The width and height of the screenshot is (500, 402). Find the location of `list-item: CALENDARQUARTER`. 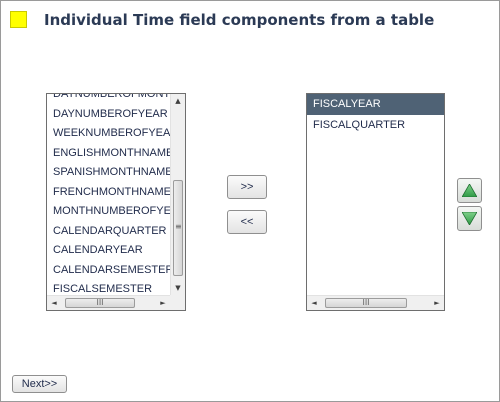

list-item: CALENDARQUARTER is located at coordinates (108, 232).